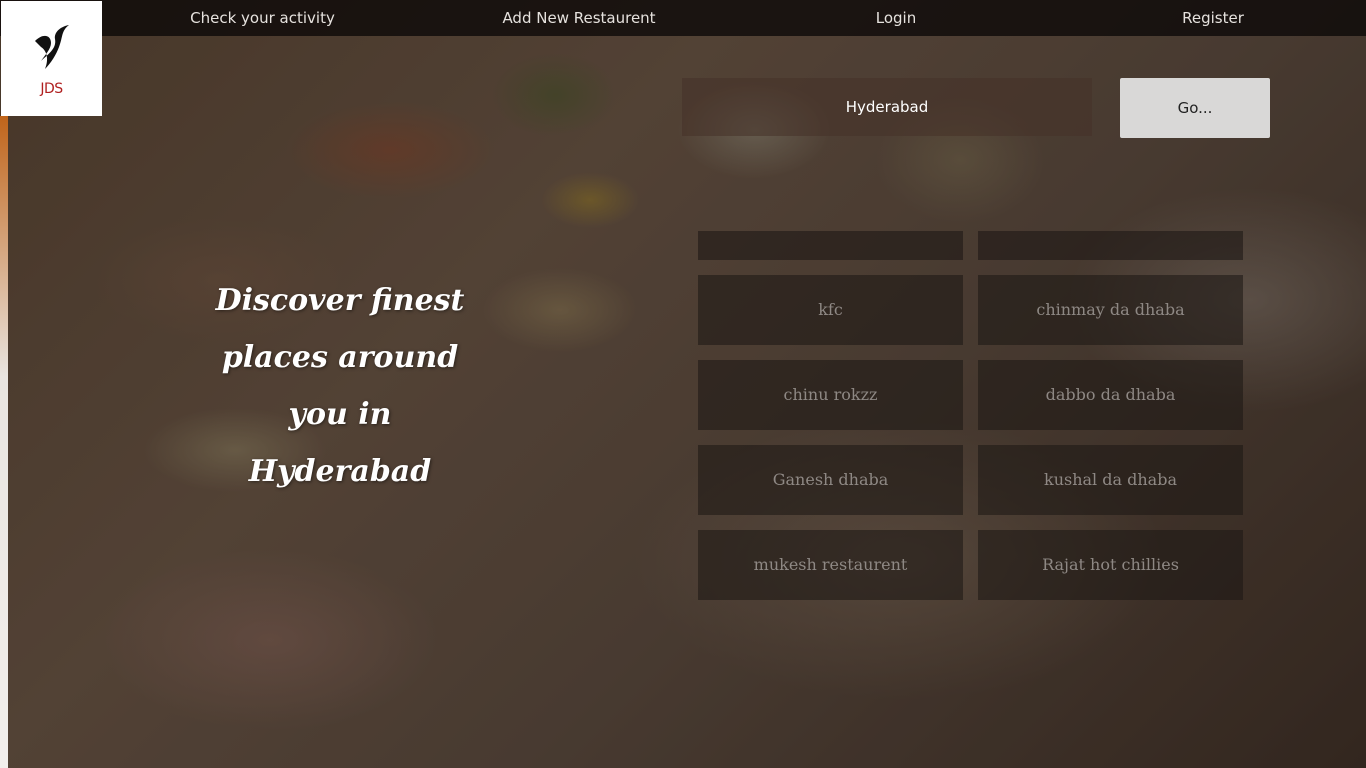 The width and height of the screenshot is (1366, 768). I want to click on restaurant-tile: kushal da dhaba, so click(1110, 480).